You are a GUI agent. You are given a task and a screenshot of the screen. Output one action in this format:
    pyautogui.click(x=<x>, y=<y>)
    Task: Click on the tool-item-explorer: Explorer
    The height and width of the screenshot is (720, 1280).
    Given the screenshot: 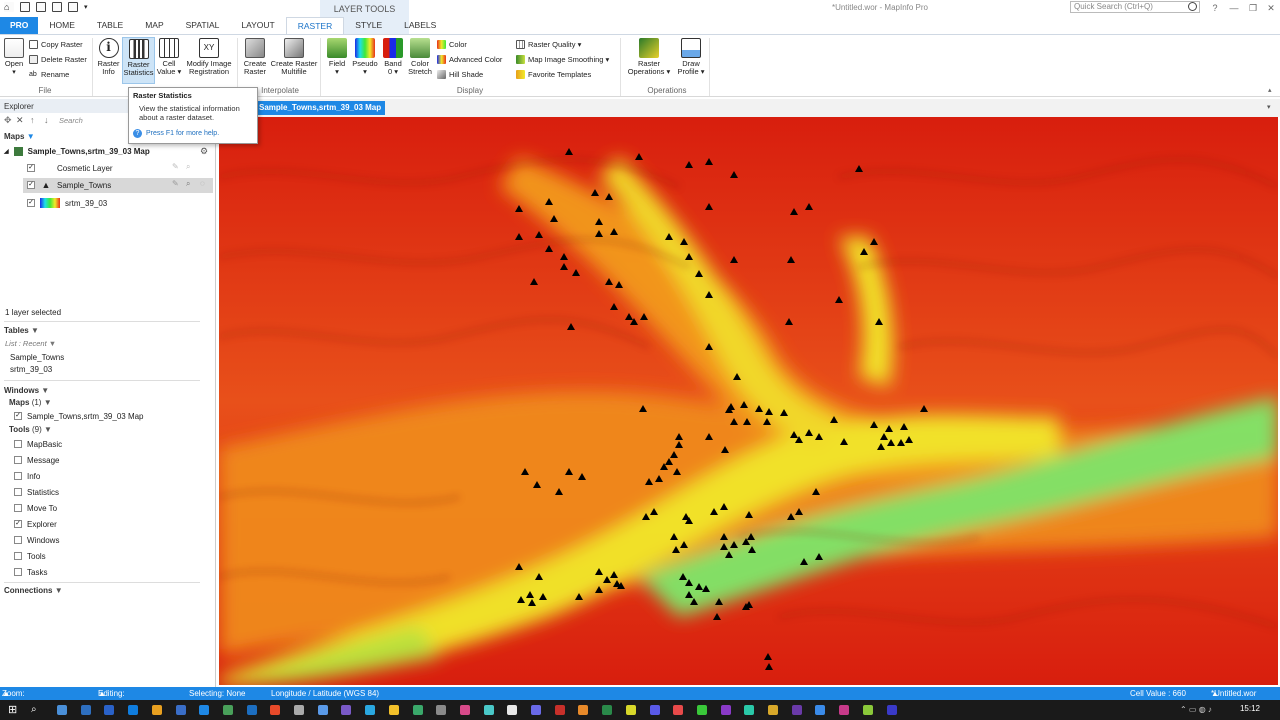 What is the action you would take?
    pyautogui.click(x=38, y=524)
    